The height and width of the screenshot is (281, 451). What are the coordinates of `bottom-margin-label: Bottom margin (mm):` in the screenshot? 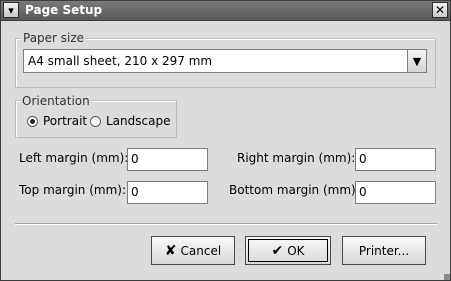 It's located at (294, 190).